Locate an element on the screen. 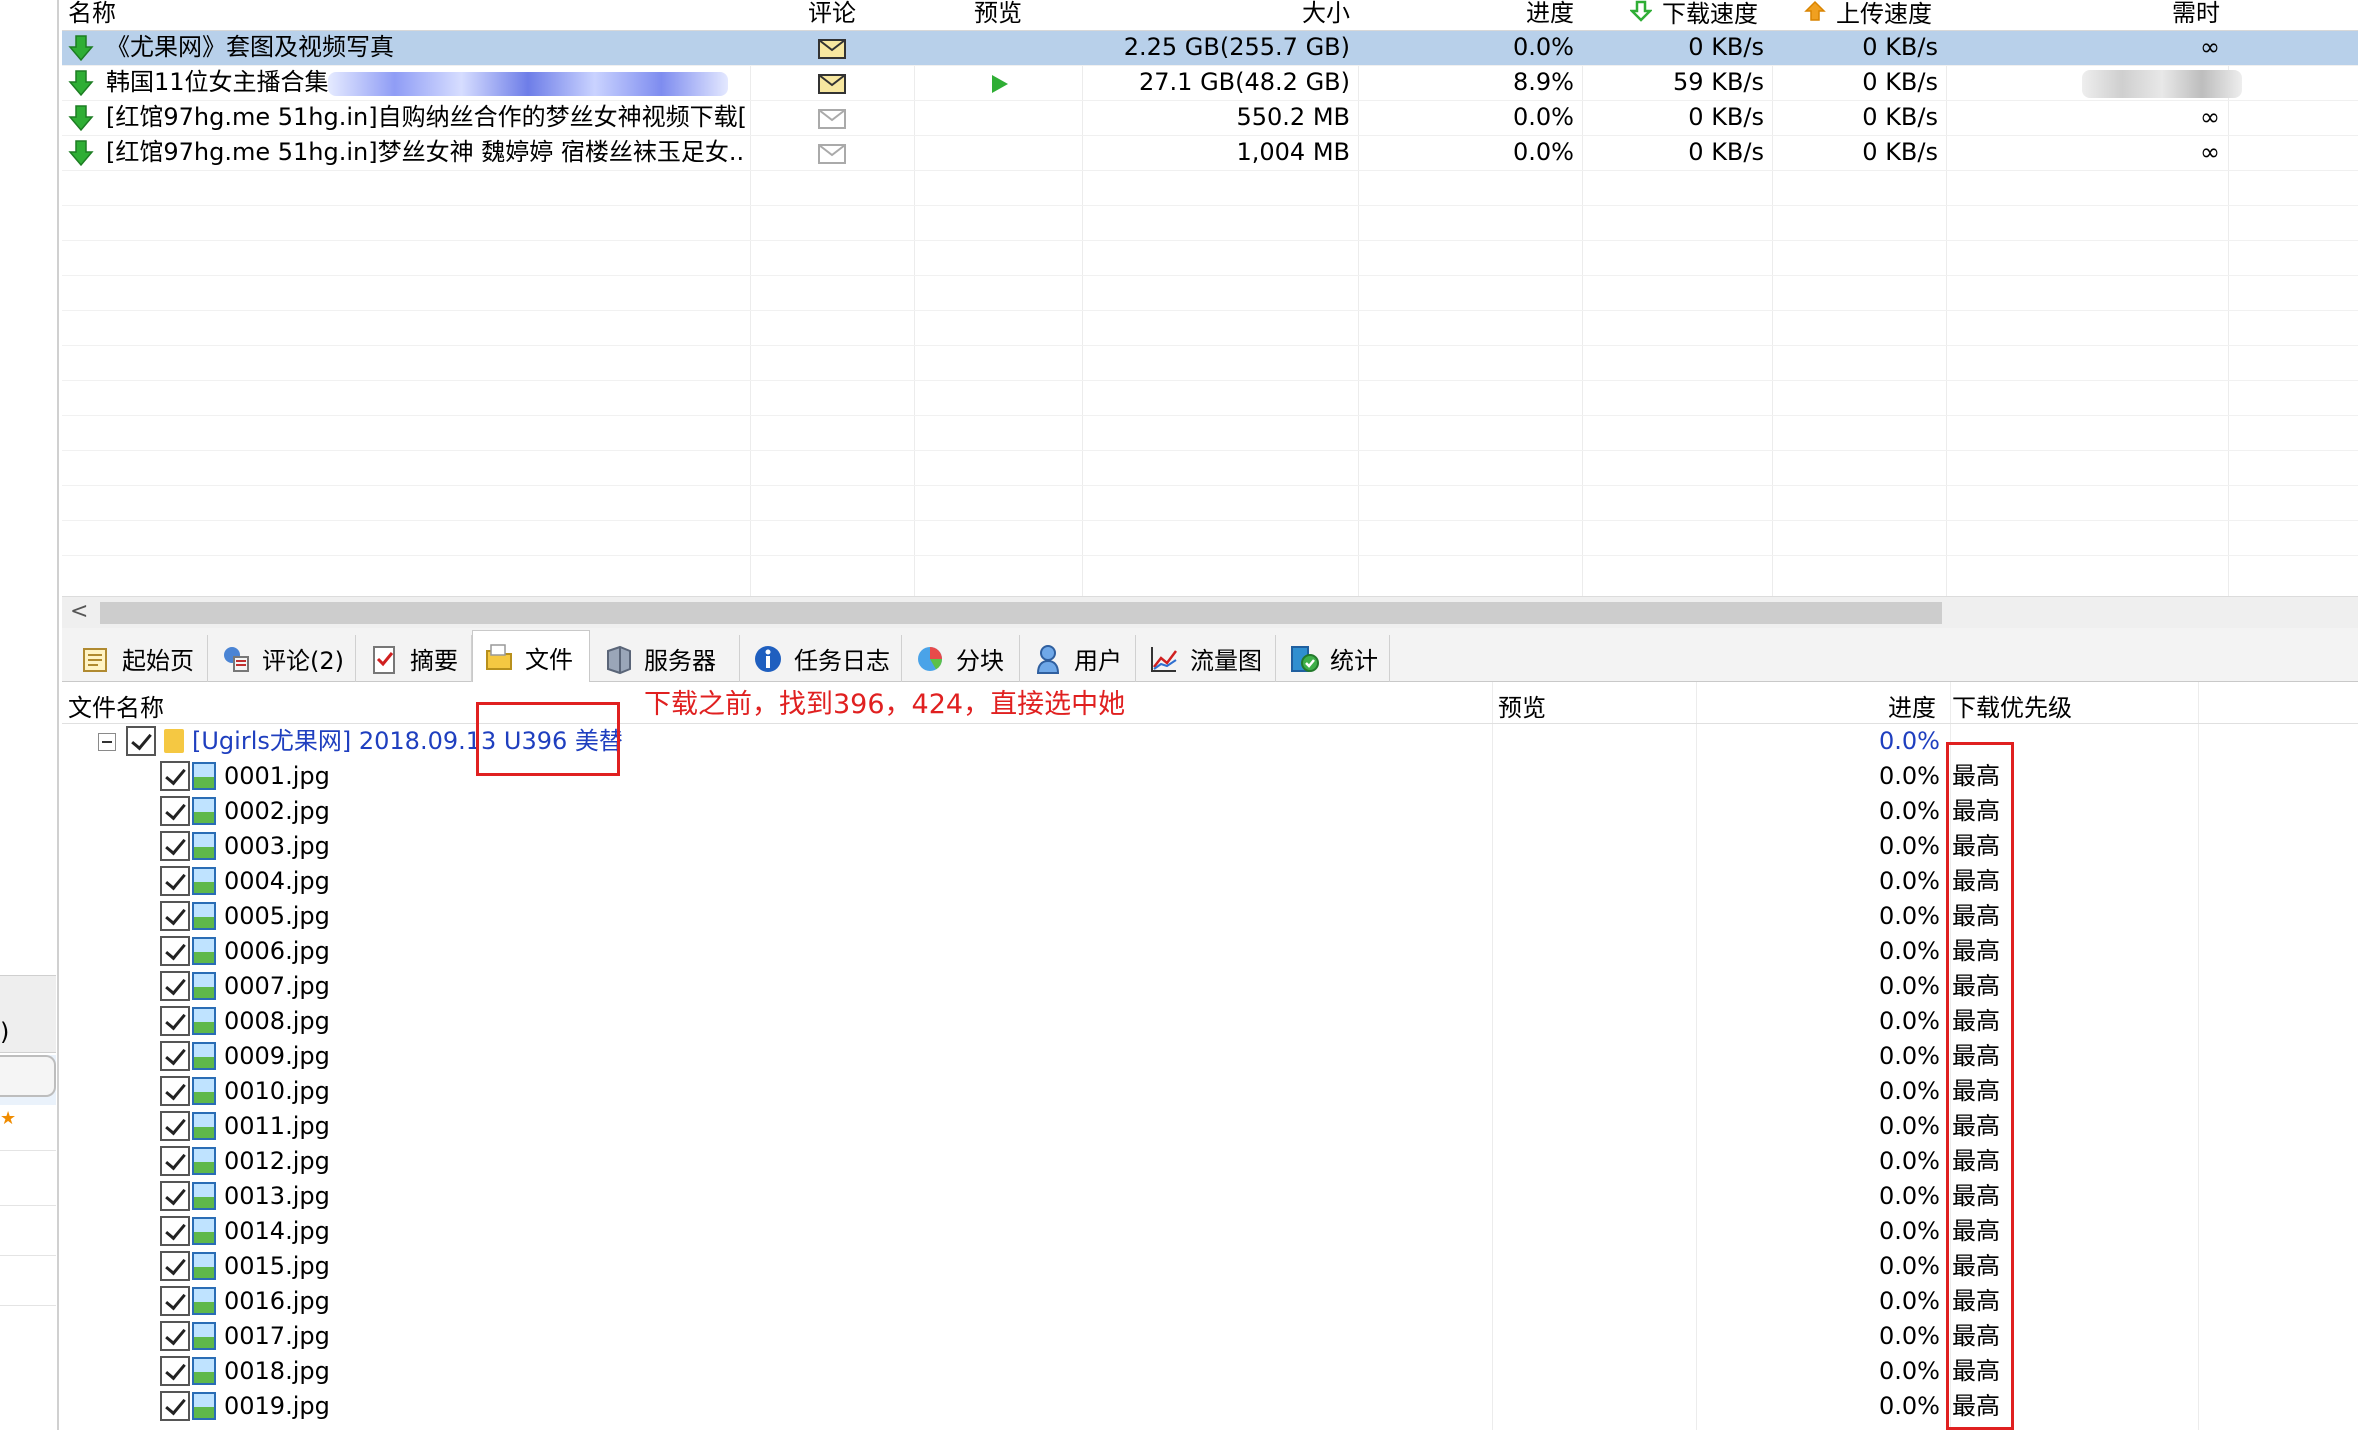 This screenshot has width=2358, height=1430. task-name: 《尤果网》套图及视频写真 is located at coordinates (250, 47).